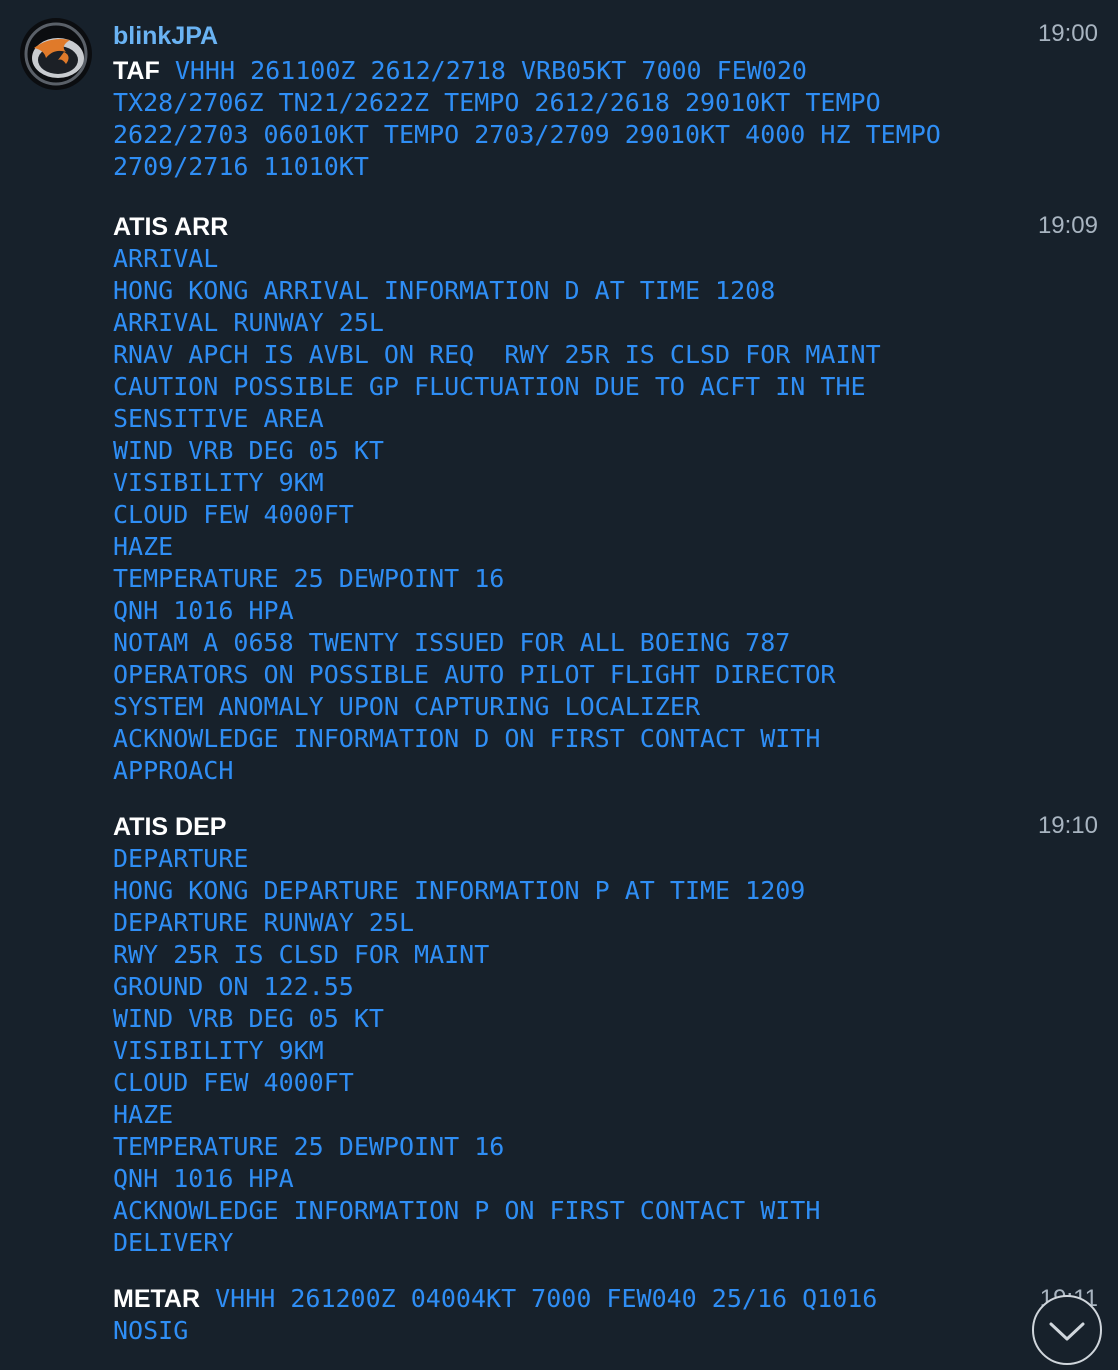  Describe the element at coordinates (136, 71) in the screenshot. I see `message-heading: TAF` at that location.